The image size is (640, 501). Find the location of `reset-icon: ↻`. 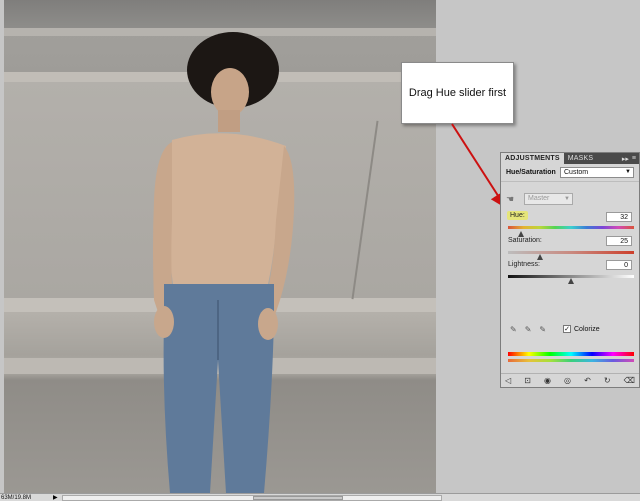

reset-icon: ↻ is located at coordinates (607, 380).